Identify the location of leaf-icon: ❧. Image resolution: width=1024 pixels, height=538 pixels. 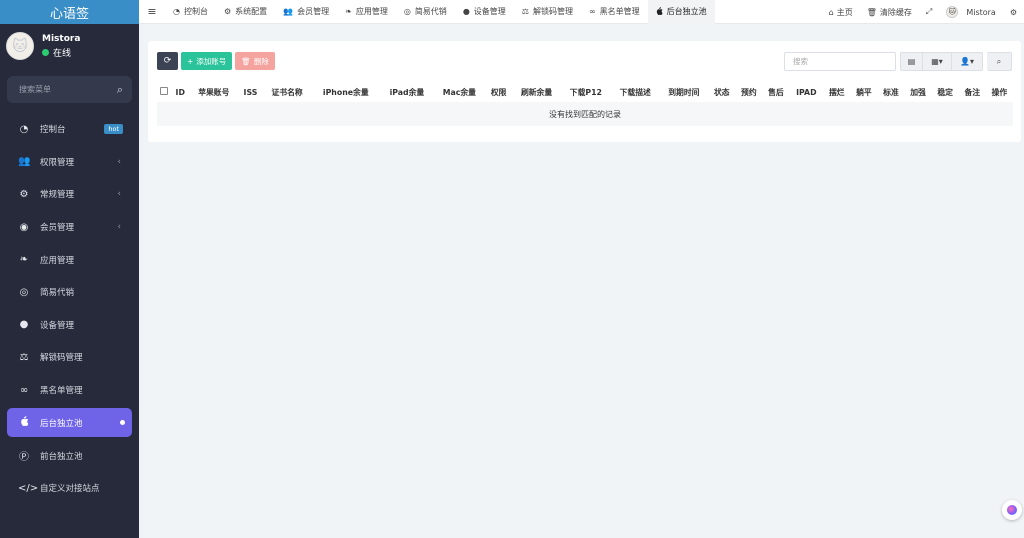
(348, 11).